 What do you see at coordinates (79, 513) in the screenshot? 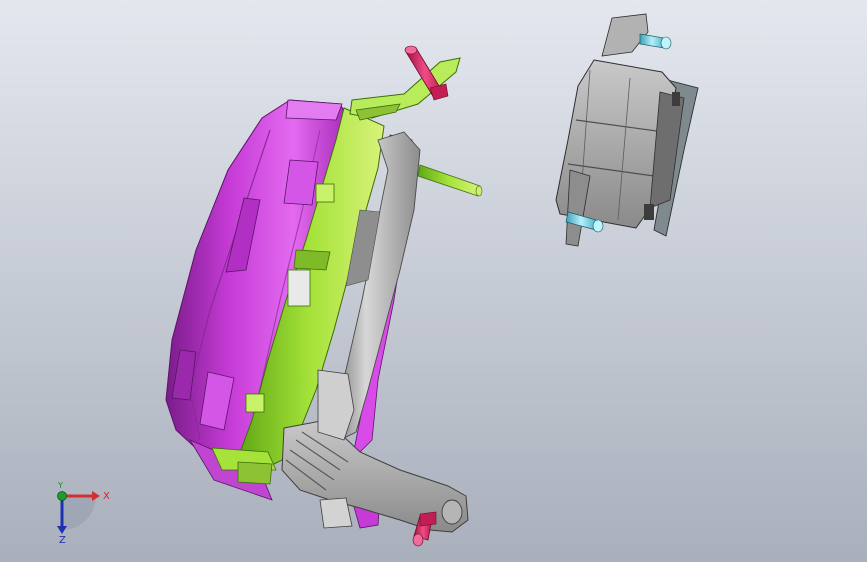
I see `triad-backdrop` at bounding box center [79, 513].